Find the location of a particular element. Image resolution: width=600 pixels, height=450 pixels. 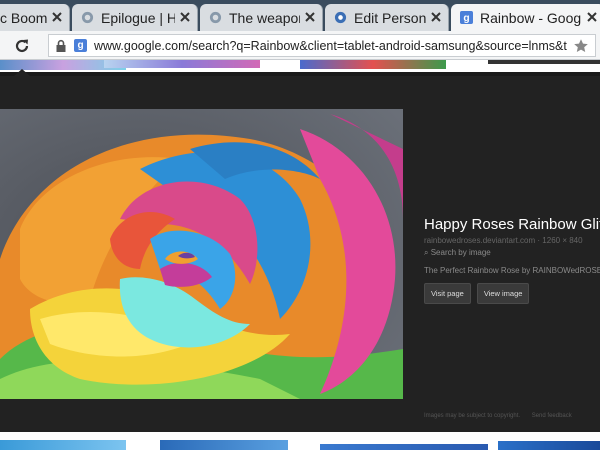

tab-2-title: Epilogue | Ha is located at coordinates (138, 17).